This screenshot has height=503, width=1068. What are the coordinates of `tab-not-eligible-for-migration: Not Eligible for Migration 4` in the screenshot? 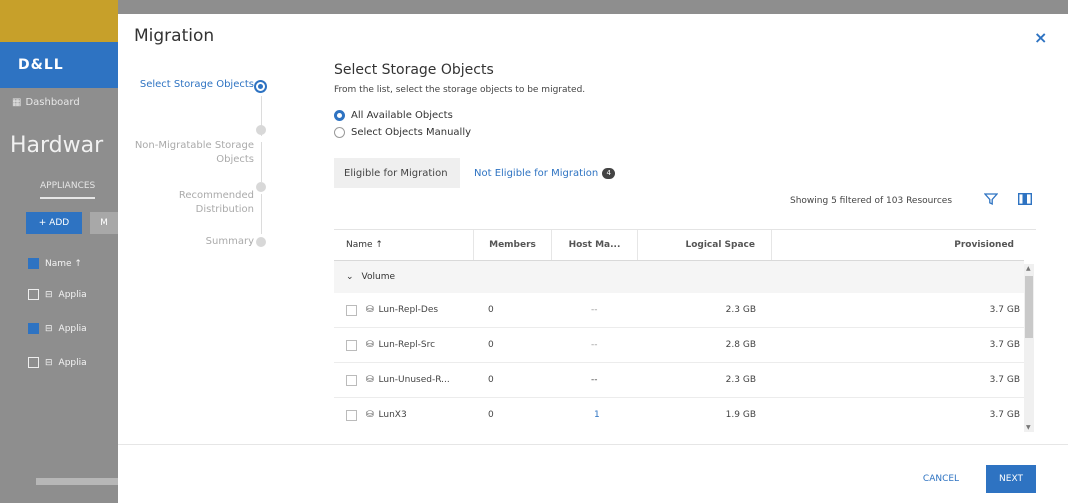 It's located at (545, 173).